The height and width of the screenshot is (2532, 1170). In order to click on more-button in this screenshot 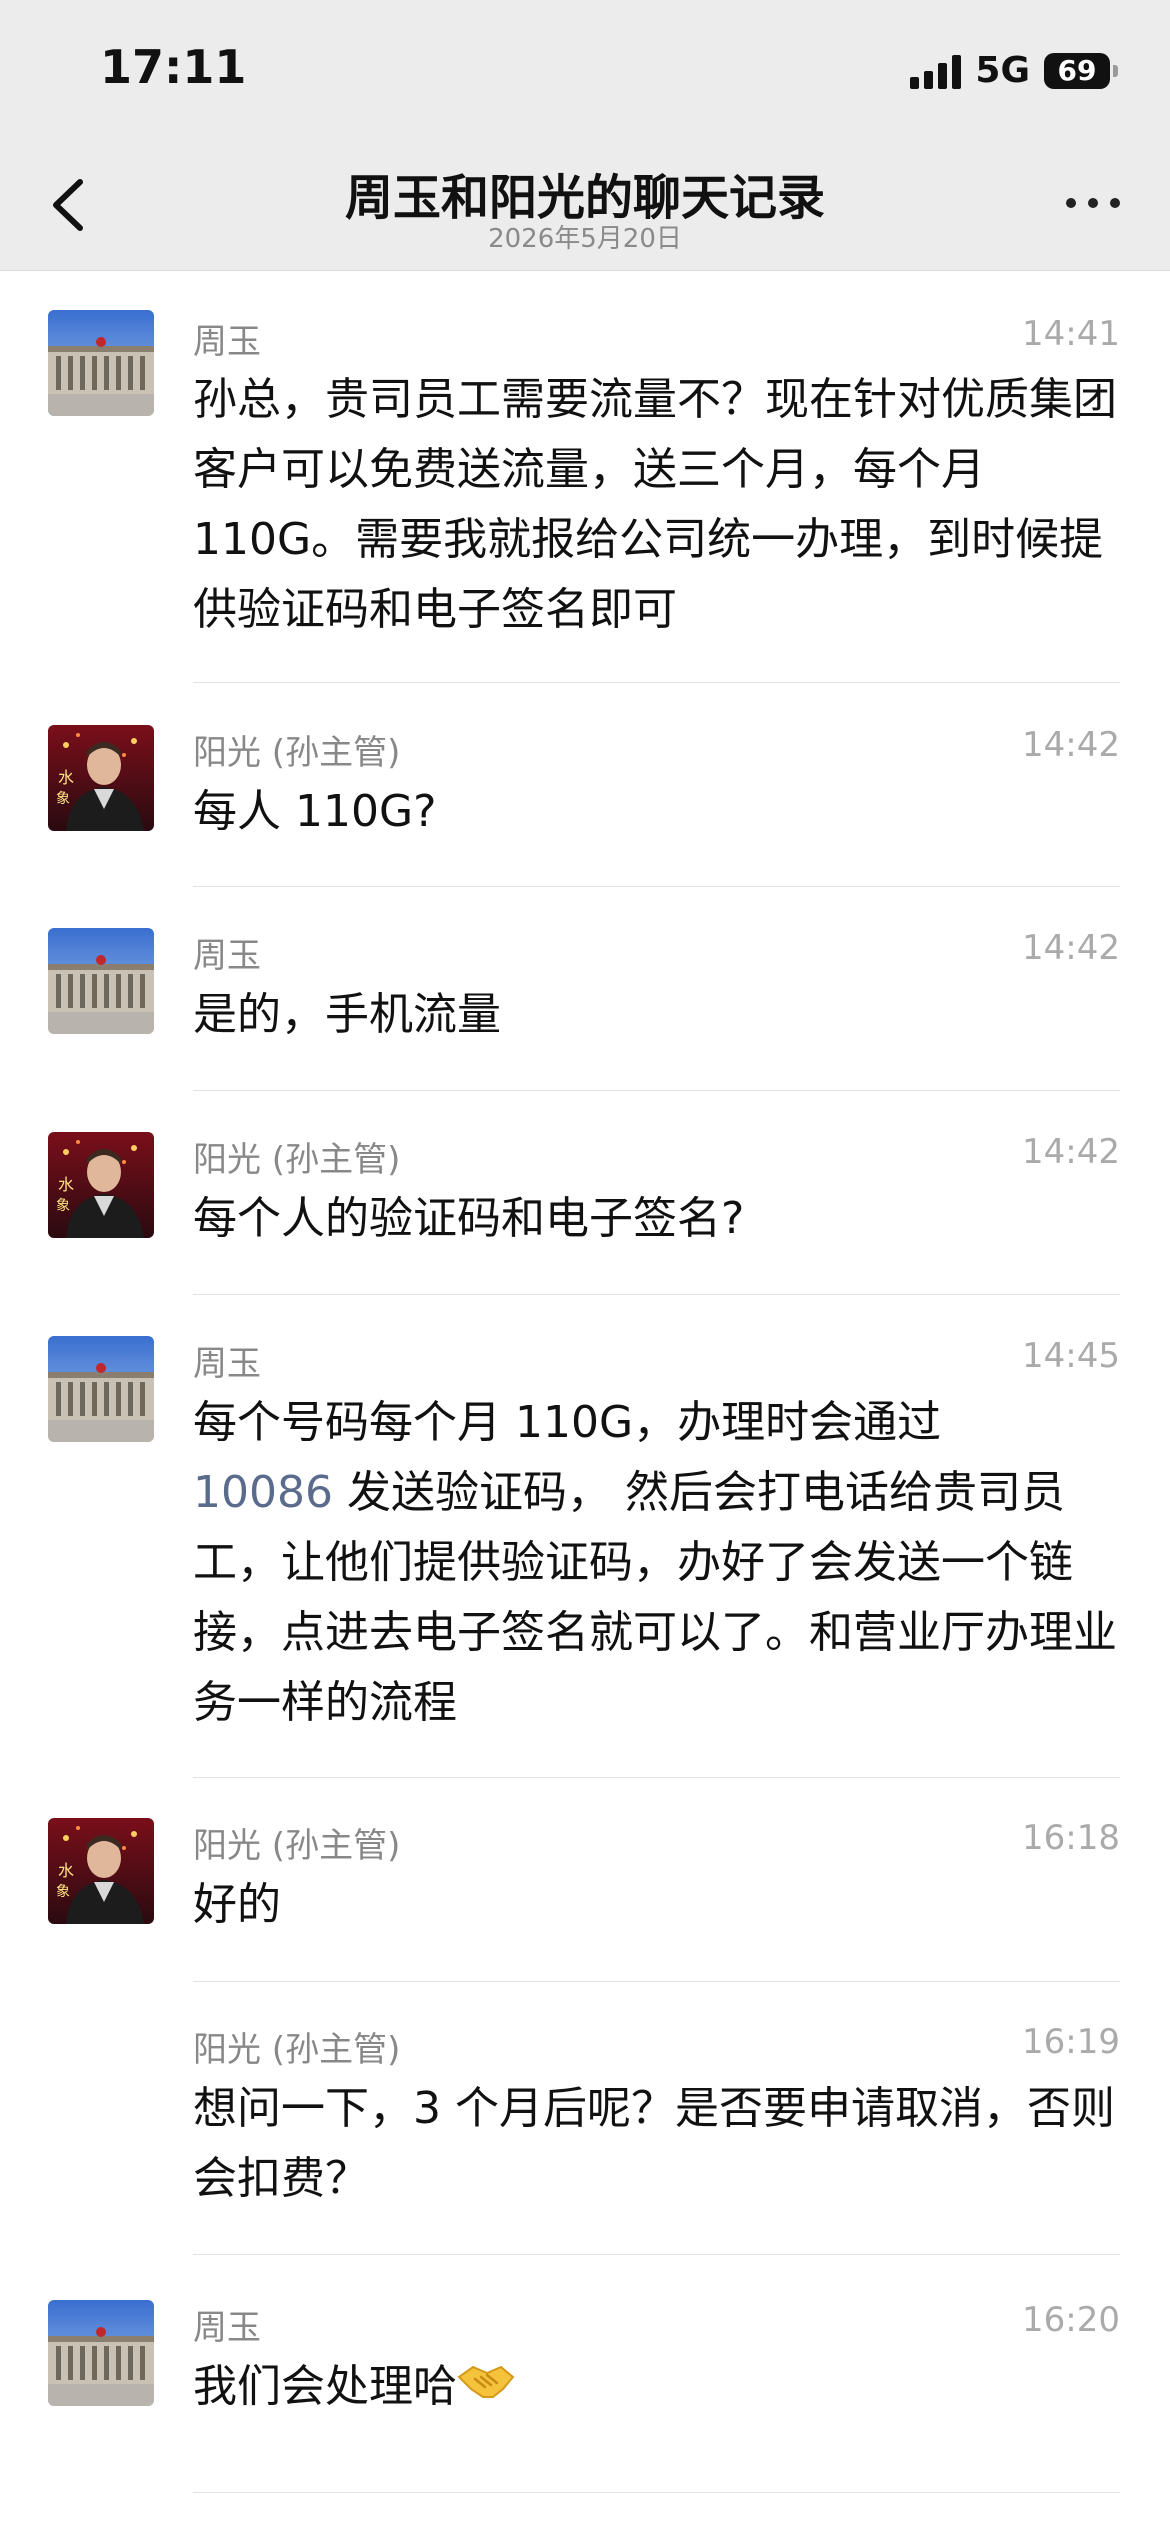, I will do `click(1093, 203)`.